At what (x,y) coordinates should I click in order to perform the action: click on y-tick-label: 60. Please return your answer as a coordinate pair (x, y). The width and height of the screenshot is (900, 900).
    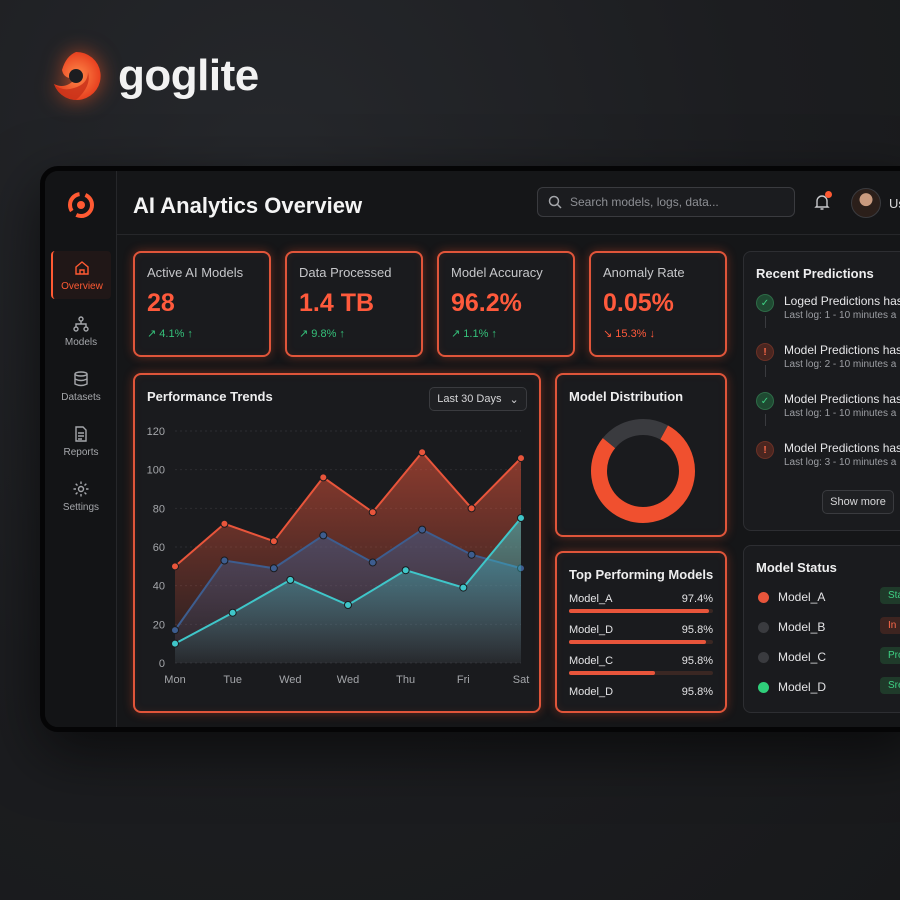
    Looking at the image, I should click on (159, 548).